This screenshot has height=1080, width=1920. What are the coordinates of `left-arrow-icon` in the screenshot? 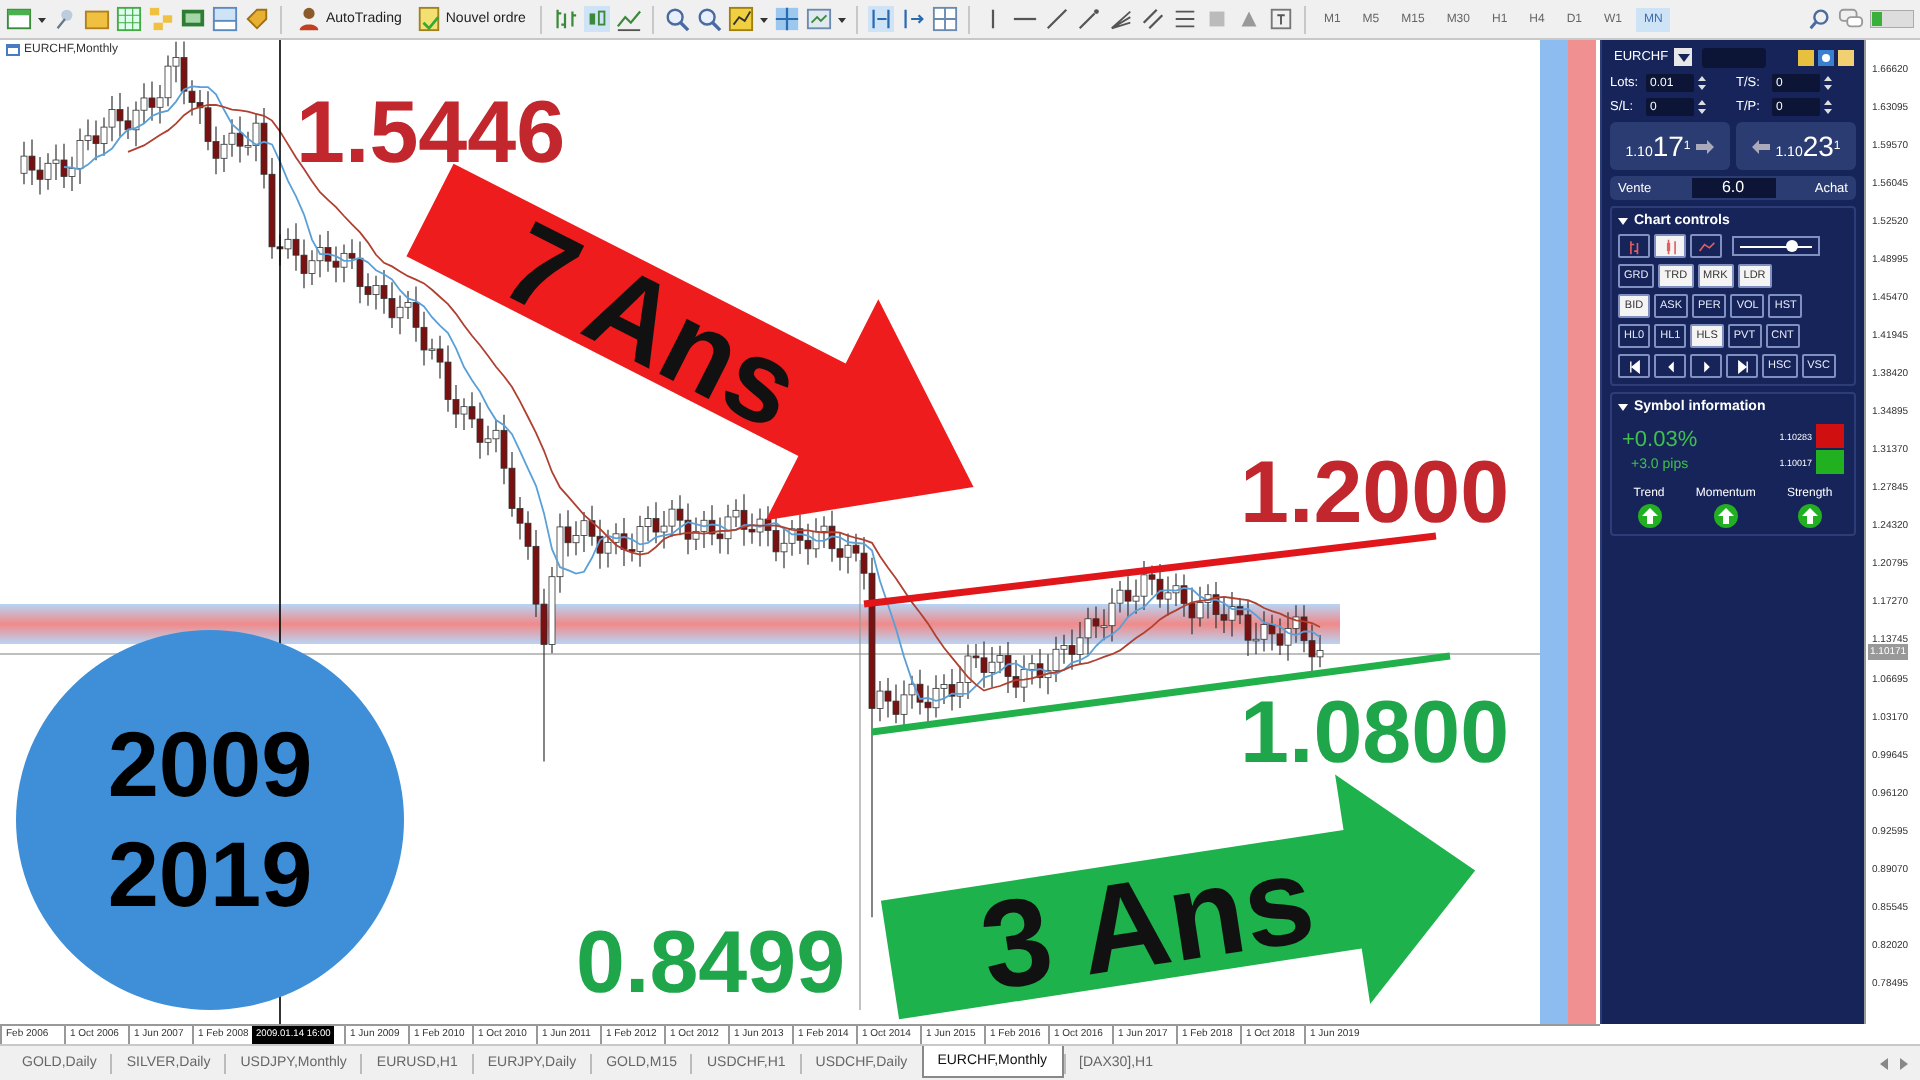 It's located at (1760, 146).